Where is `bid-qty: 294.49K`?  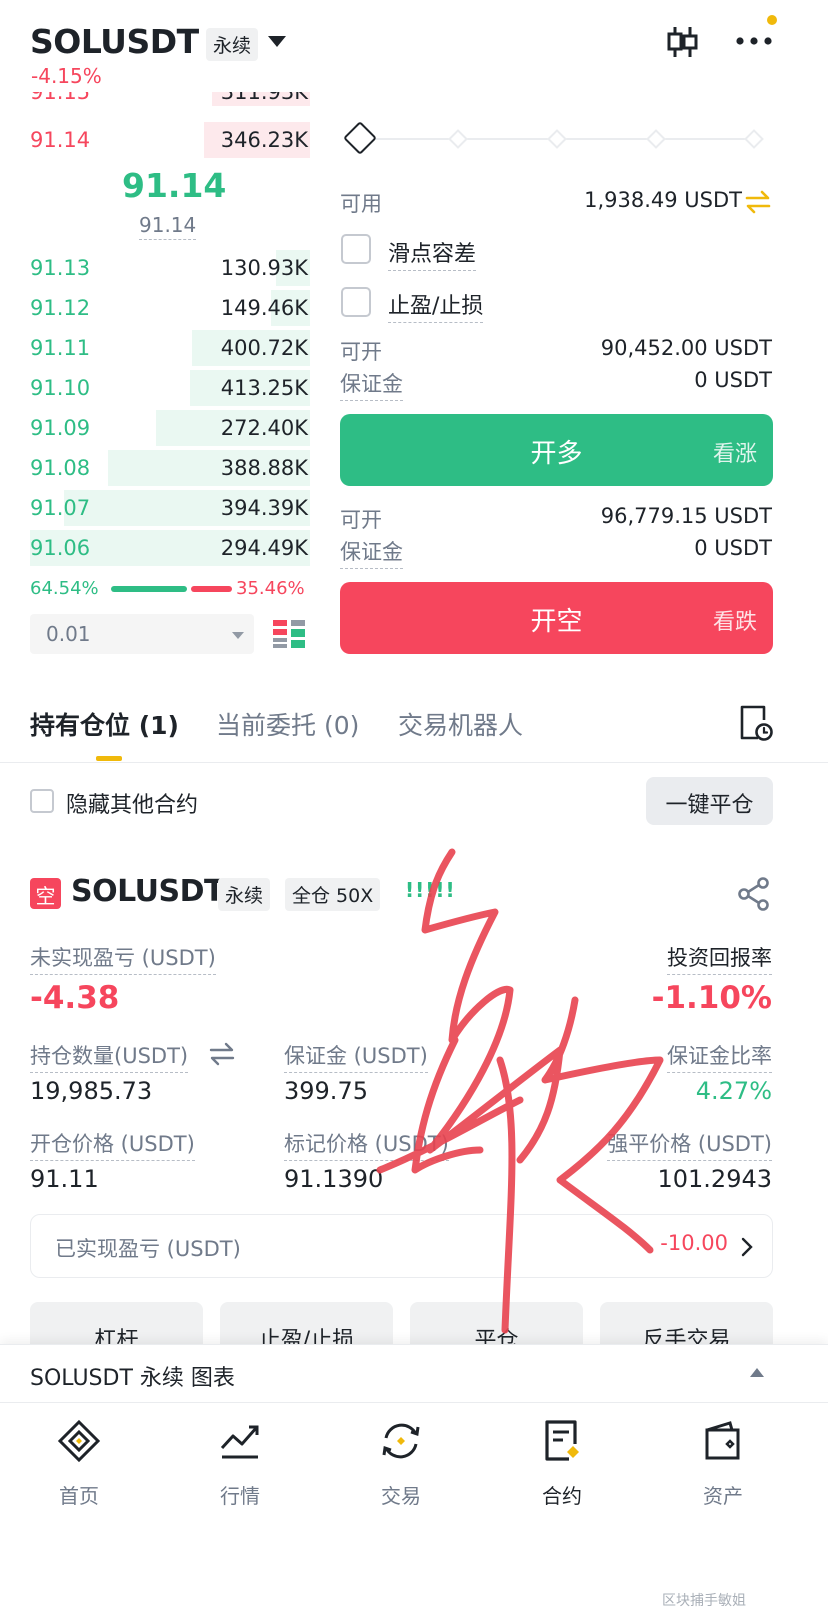 bid-qty: 294.49K is located at coordinates (264, 548).